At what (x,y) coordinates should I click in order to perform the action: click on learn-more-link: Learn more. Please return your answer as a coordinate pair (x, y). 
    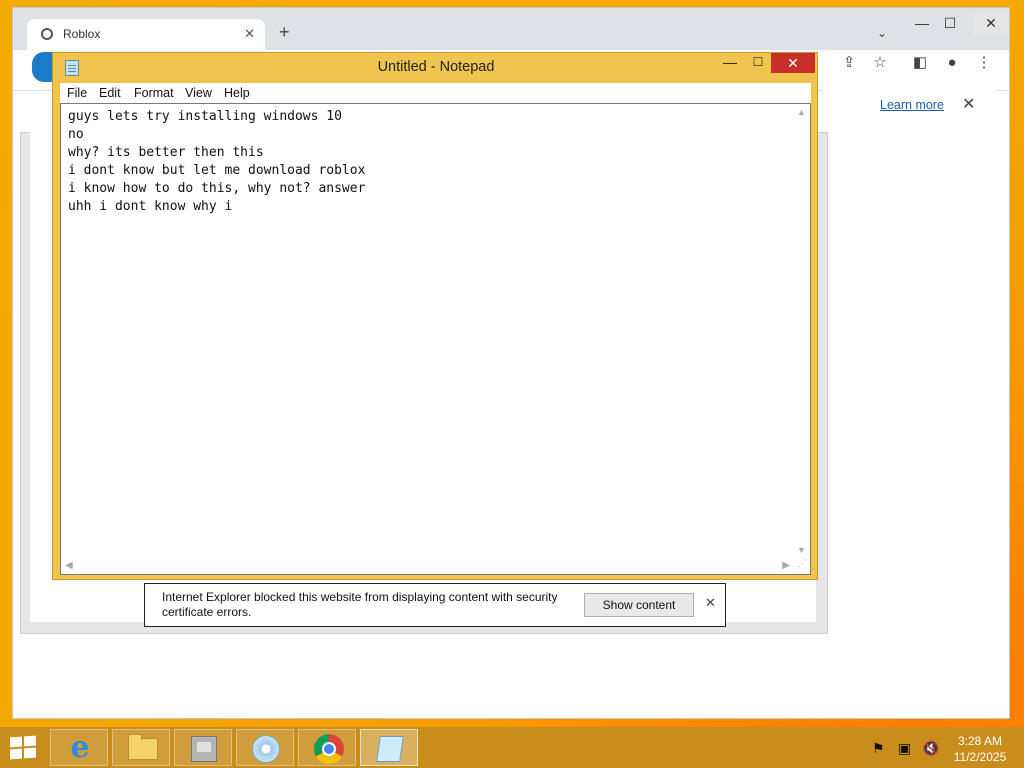
    Looking at the image, I should click on (912, 105).